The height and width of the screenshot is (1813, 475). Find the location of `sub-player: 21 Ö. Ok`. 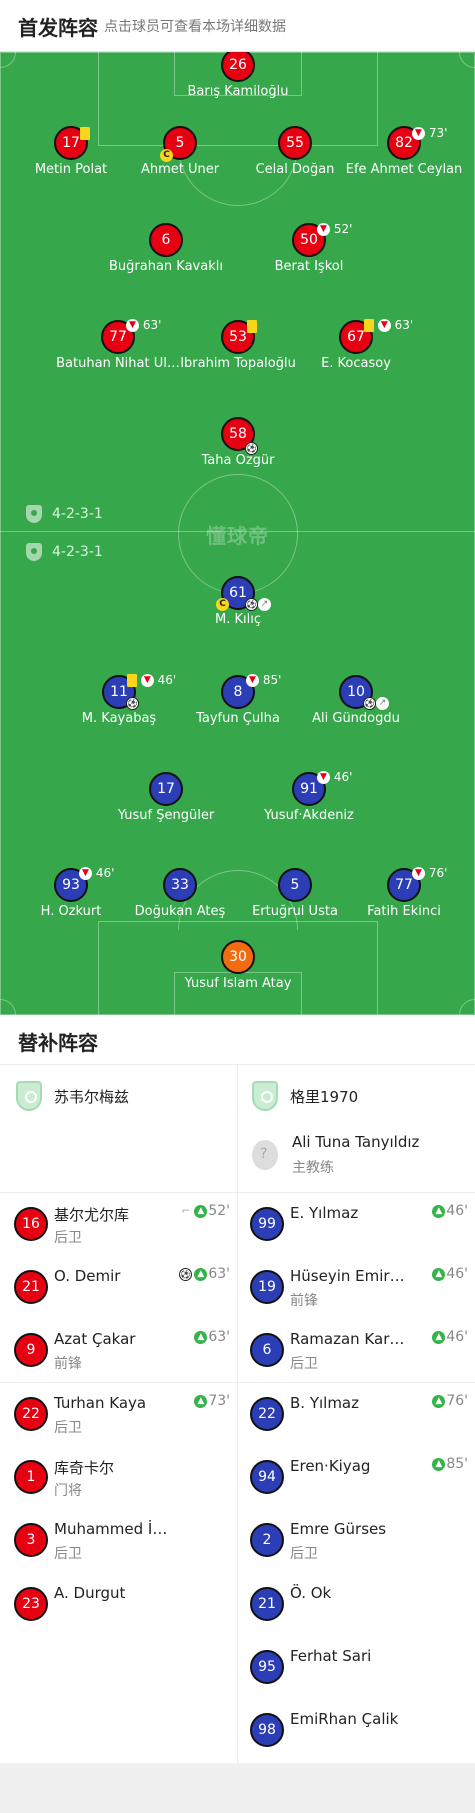

sub-player: 21 Ö. Ok is located at coordinates (361, 1615).